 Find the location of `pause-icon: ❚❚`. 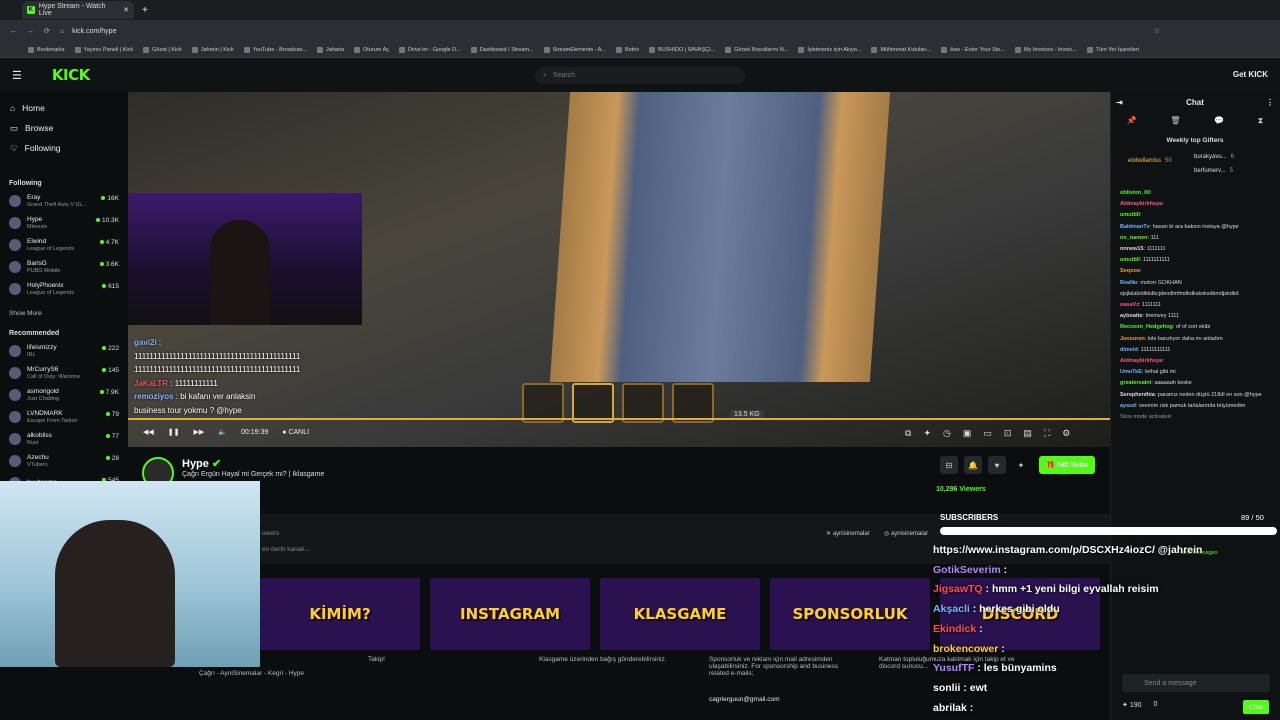

pause-icon: ❚❚ is located at coordinates (174, 432).